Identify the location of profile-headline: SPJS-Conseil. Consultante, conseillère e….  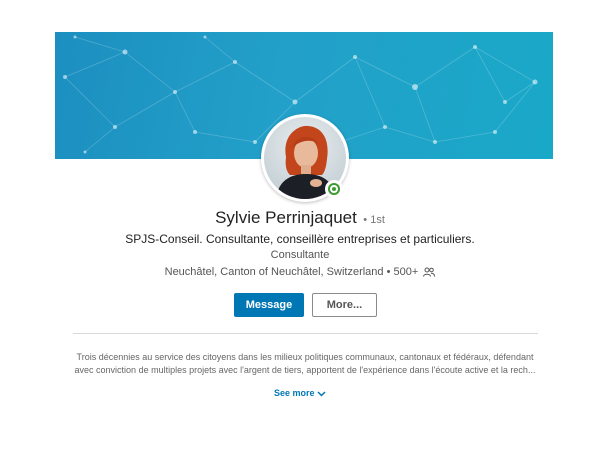
(300, 239).